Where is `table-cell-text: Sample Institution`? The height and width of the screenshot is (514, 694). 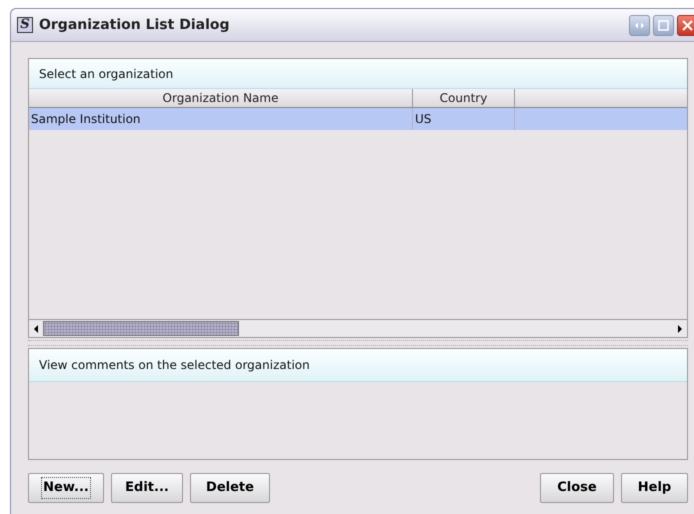
table-cell-text: Sample Institution is located at coordinates (86, 119).